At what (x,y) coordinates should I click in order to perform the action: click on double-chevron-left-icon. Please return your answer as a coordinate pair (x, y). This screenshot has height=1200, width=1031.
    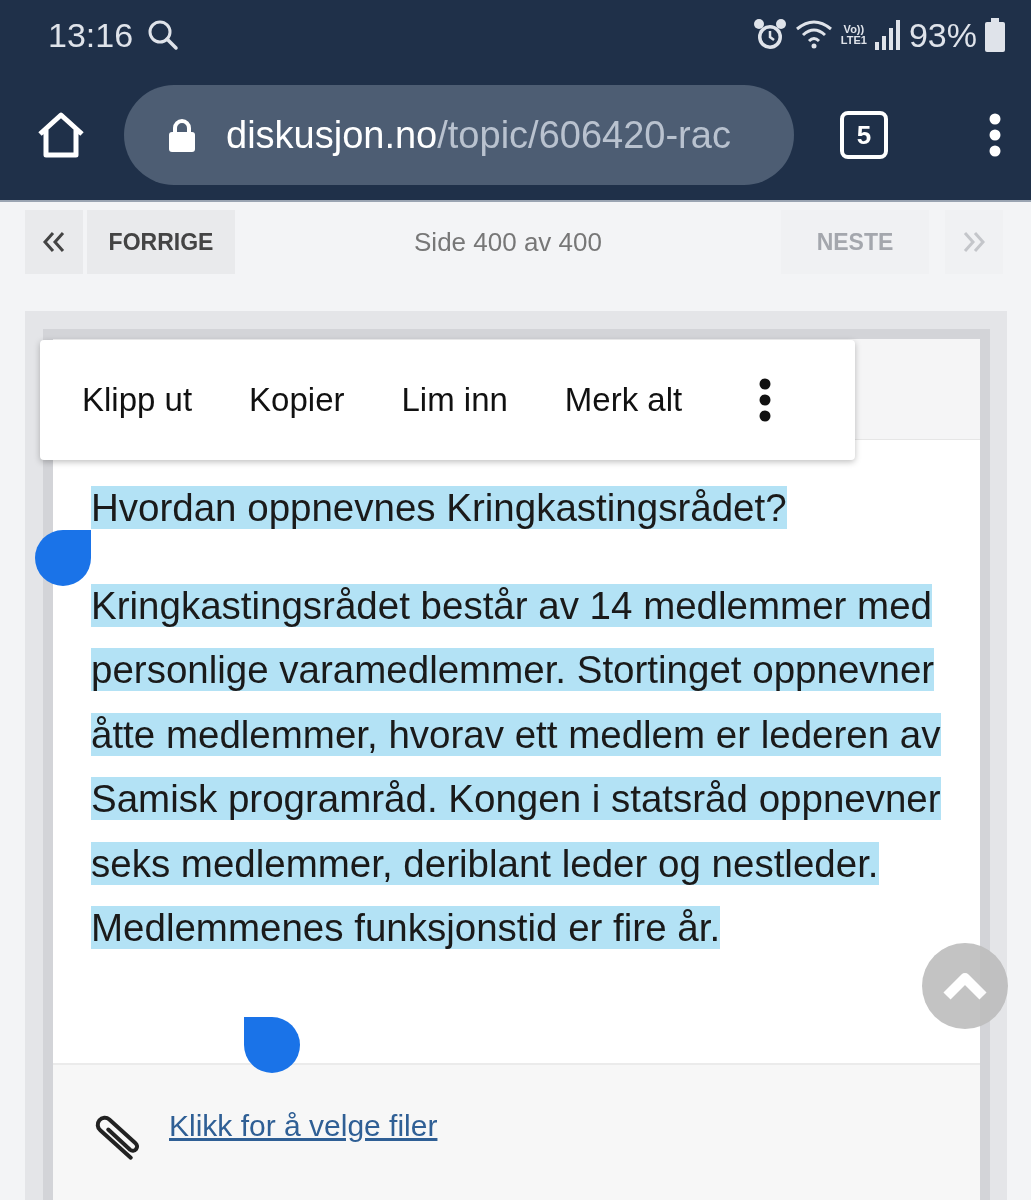
    Looking at the image, I should click on (54, 242).